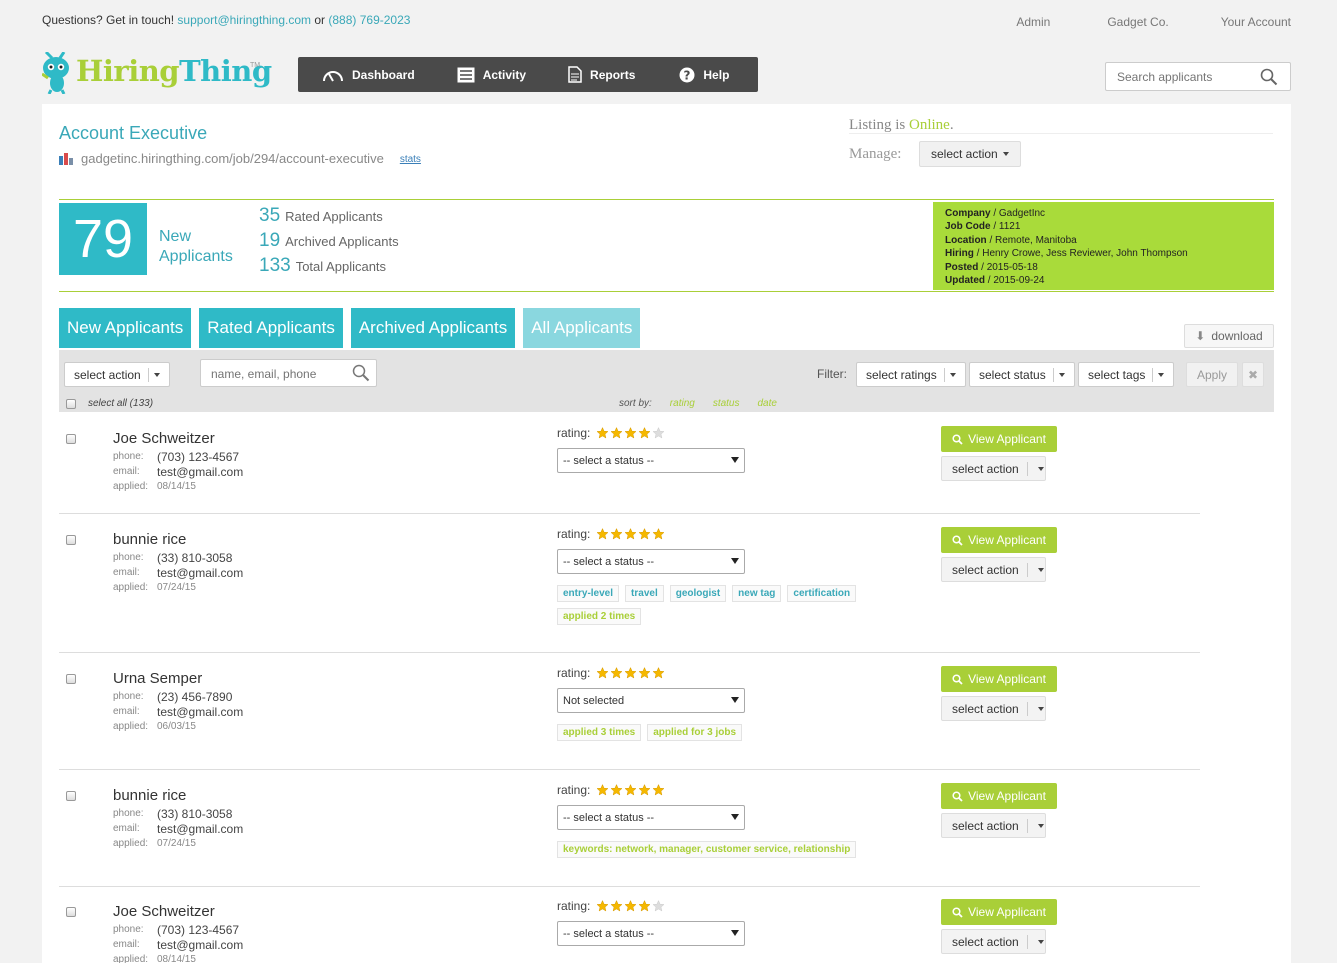 This screenshot has width=1337, height=963. What do you see at coordinates (644, 593) in the screenshot?
I see `applicant-tag: travel` at bounding box center [644, 593].